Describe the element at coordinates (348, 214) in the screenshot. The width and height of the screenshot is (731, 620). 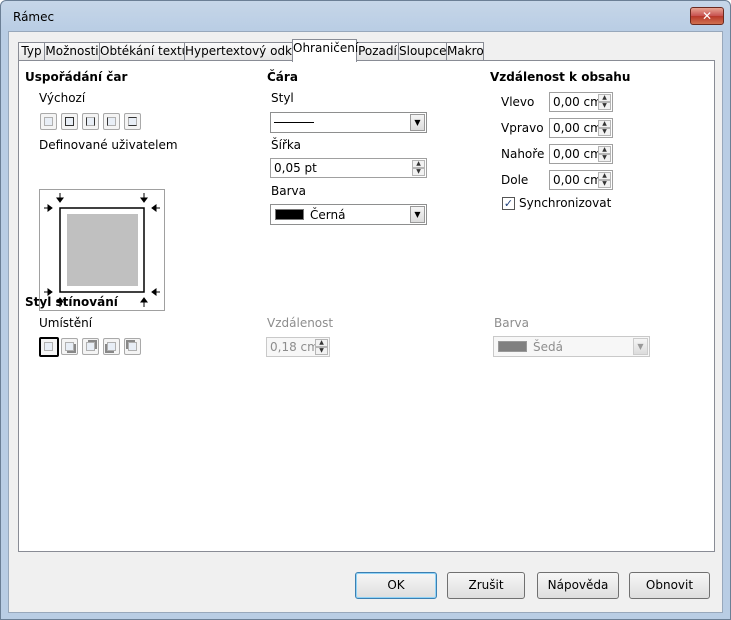
I see `line-color-select: Černá ▼` at that location.